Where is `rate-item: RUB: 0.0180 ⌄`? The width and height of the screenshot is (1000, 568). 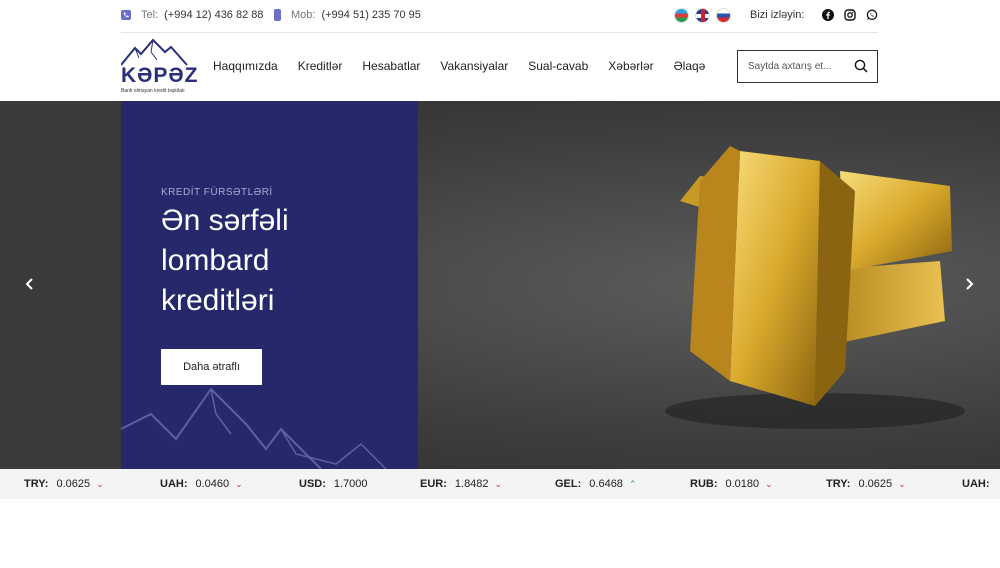 rate-item: RUB: 0.0180 ⌄ is located at coordinates (731, 484).